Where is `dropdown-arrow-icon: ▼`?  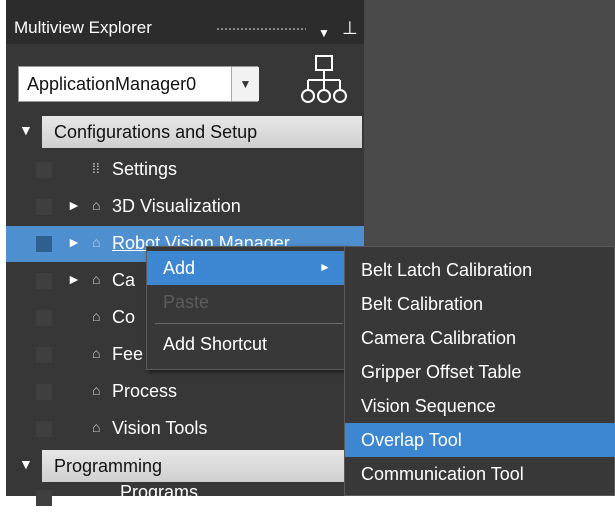
dropdown-arrow-icon: ▼ is located at coordinates (245, 84).